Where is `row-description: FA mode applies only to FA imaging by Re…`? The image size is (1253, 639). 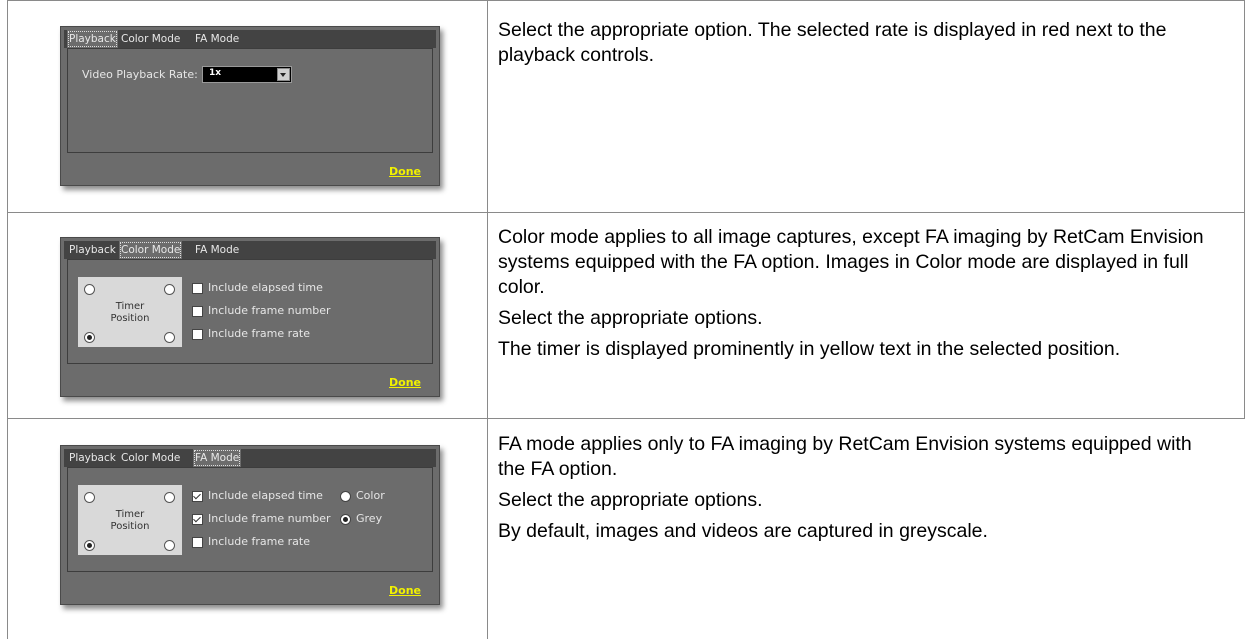 row-description: FA mode applies only to FA imaging by Re… is located at coordinates (858, 491).